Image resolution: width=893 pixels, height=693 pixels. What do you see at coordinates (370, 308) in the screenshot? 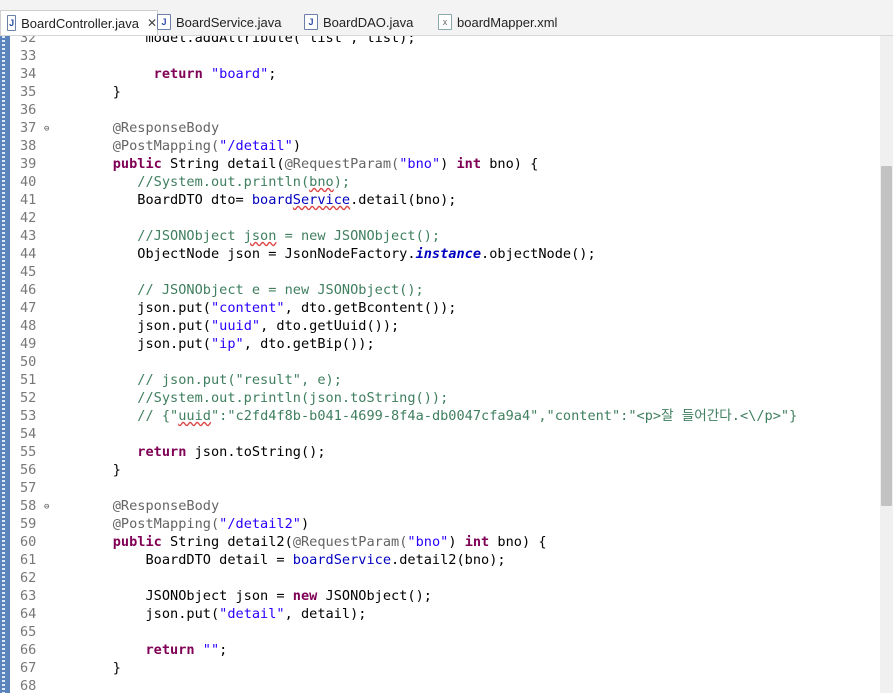
I see `code-token: , dto.getBcontent());` at bounding box center [370, 308].